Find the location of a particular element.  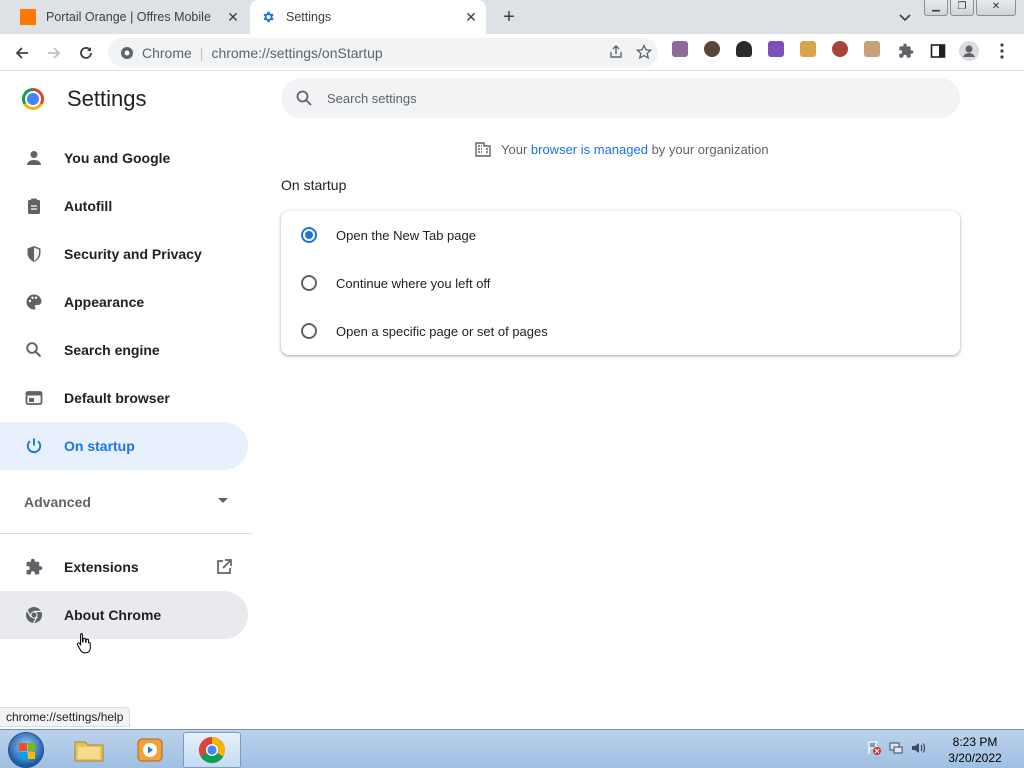

sidebar-item-appearance: Appearance is located at coordinates (124, 302).